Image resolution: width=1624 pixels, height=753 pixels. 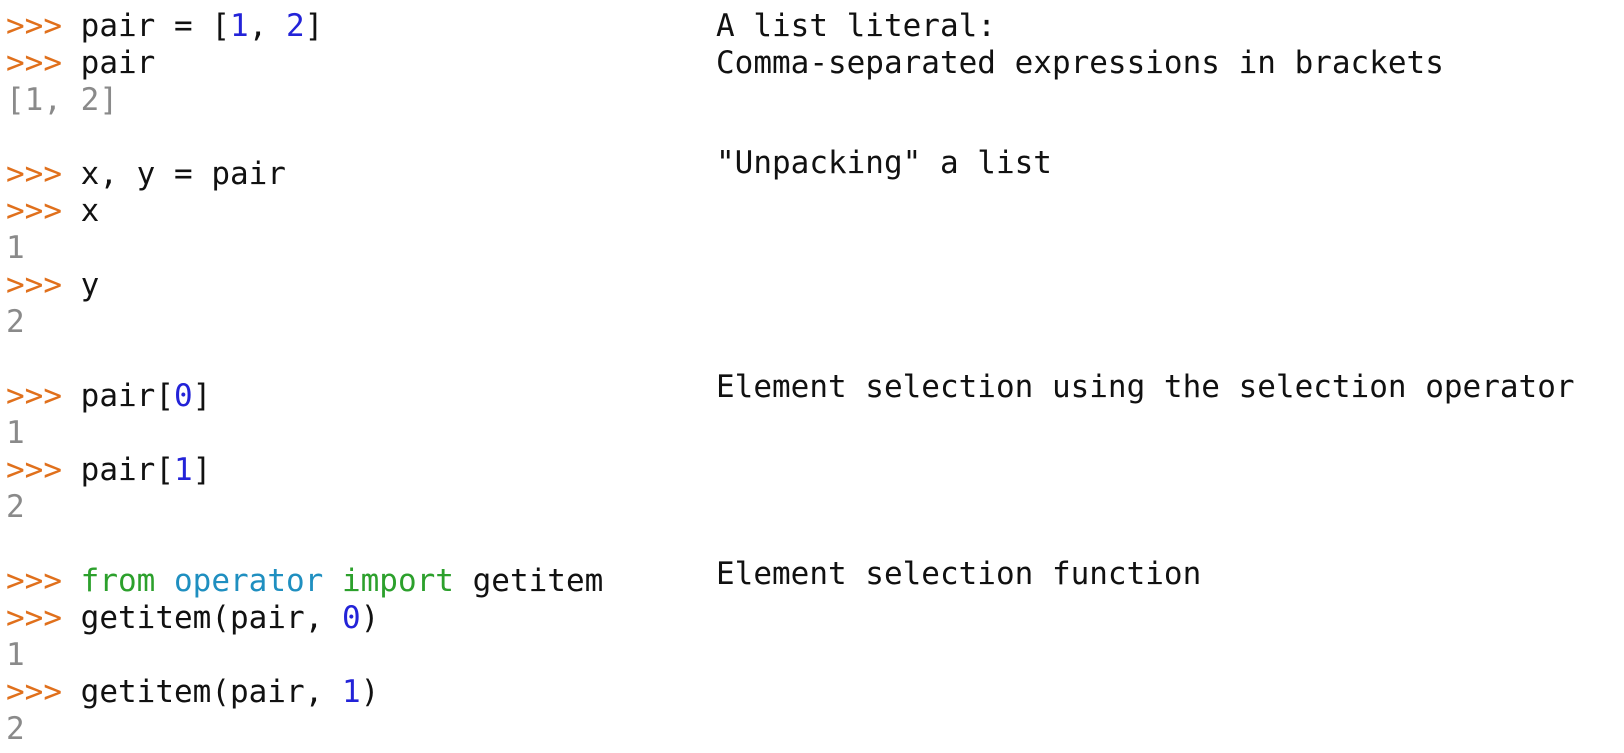 I want to click on annotation-list-literal: A list literal:, so click(x=856, y=26).